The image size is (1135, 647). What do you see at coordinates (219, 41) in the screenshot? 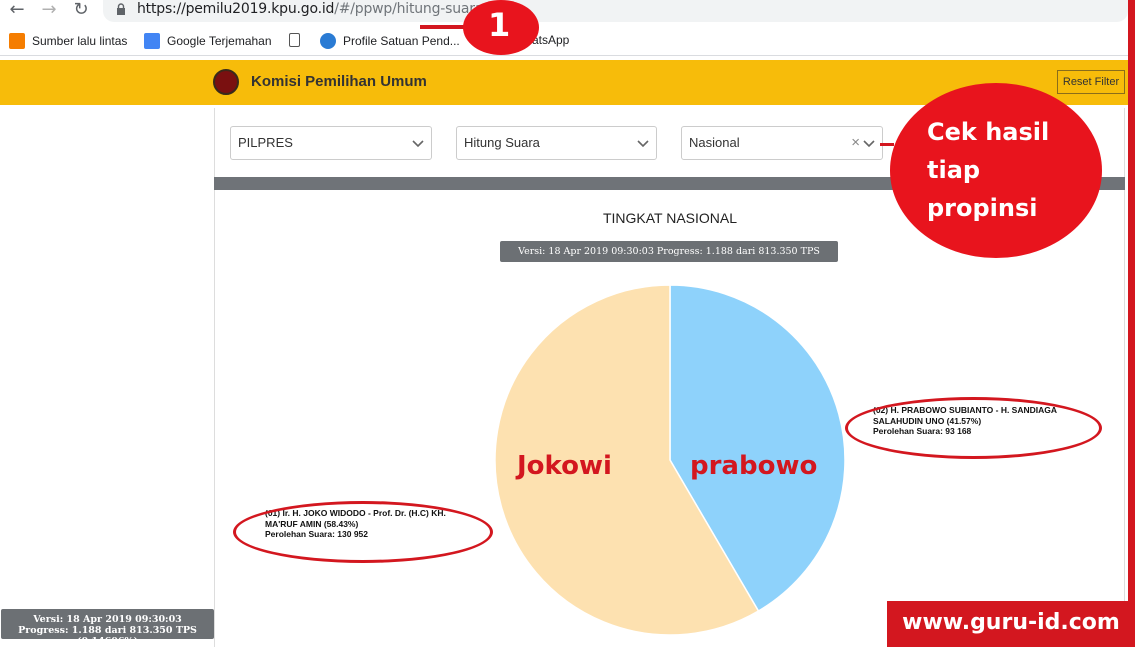
I see `bookmark-label: Google Terjemahan` at bounding box center [219, 41].